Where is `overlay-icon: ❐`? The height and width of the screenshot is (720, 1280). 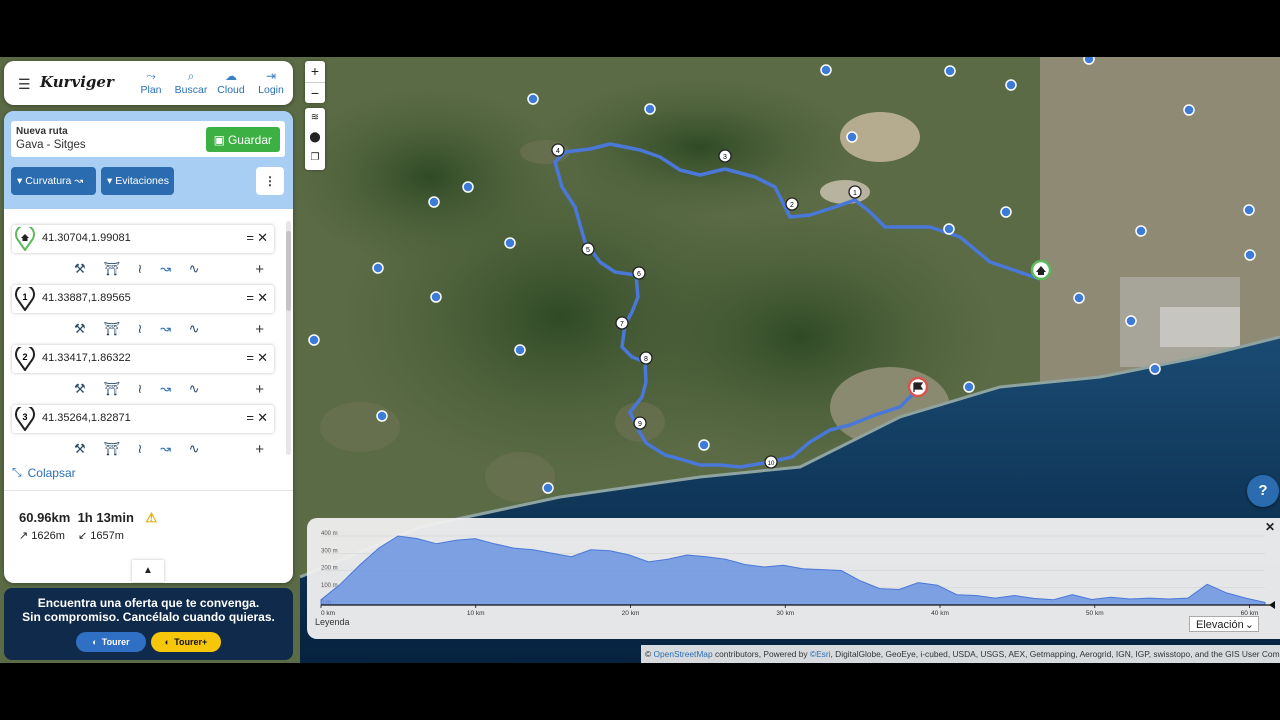 overlay-icon: ❐ is located at coordinates (315, 158).